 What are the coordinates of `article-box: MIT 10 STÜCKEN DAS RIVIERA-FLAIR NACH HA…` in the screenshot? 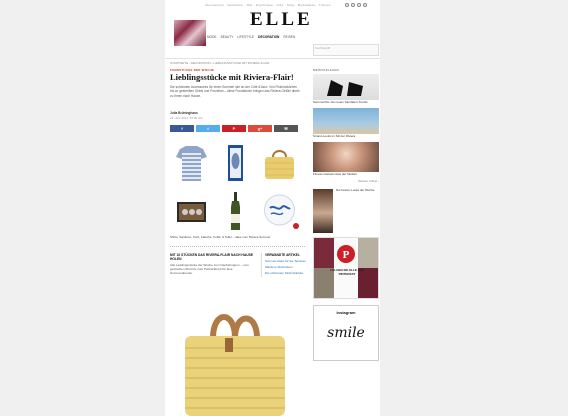 It's located at (213, 264).